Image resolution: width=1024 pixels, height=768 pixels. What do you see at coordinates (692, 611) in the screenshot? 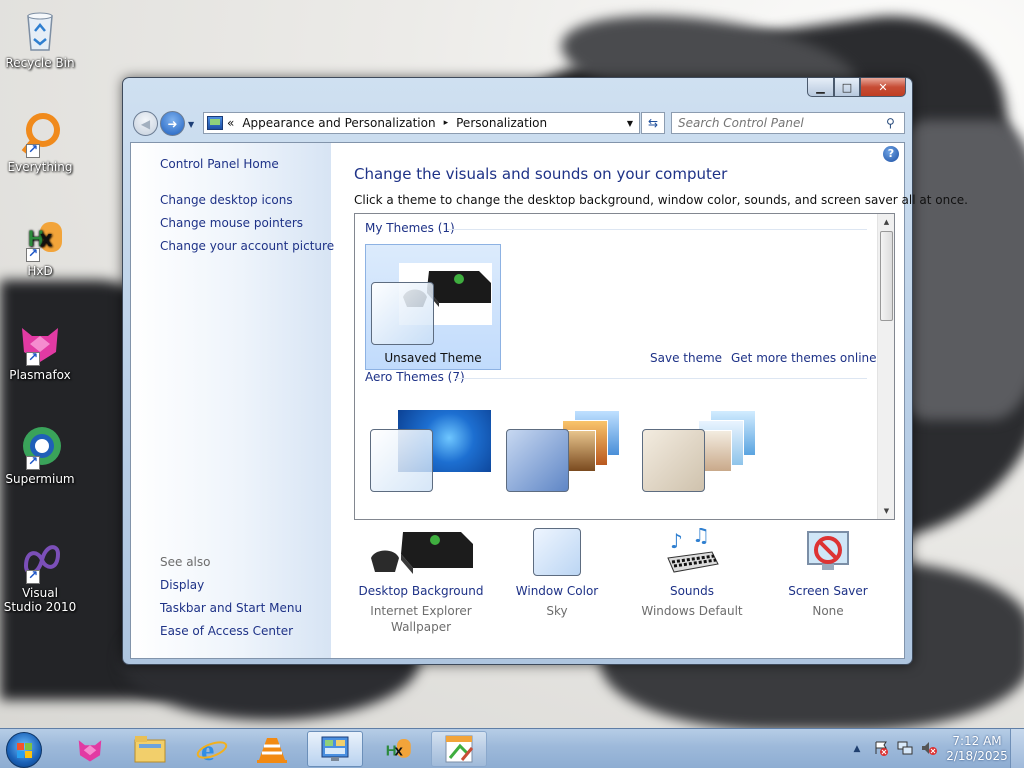
I see `sounds-value: Windows Default` at bounding box center [692, 611].